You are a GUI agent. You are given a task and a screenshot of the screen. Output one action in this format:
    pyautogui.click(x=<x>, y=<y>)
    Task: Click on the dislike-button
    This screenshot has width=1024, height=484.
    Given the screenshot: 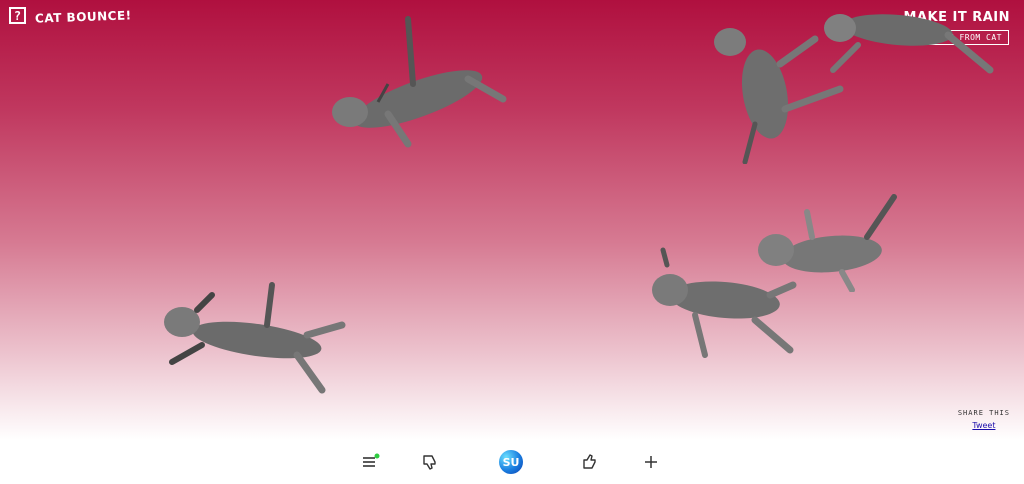 What is the action you would take?
    pyautogui.click(x=430, y=462)
    